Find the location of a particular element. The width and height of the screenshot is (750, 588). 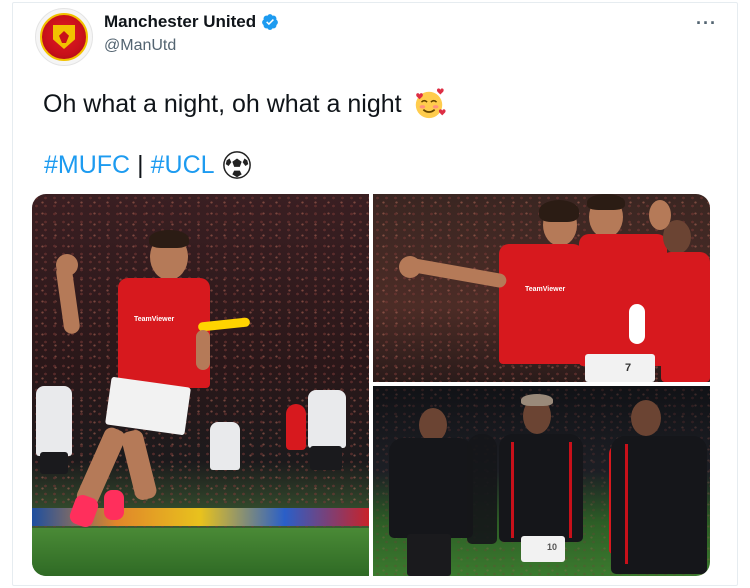

club-crest-icon is located at coordinates (64, 37).